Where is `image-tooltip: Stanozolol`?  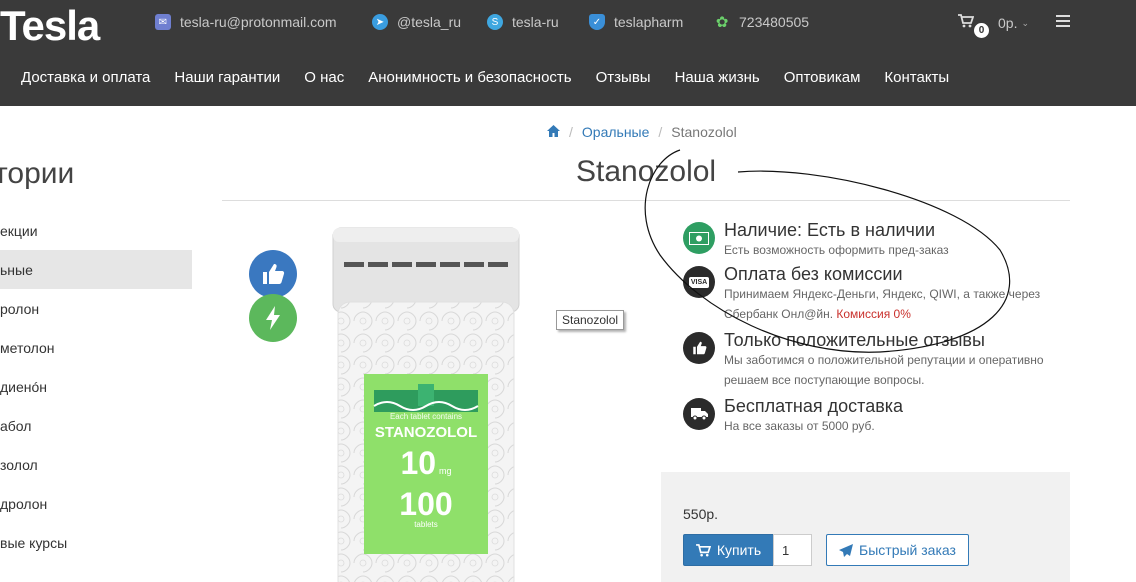
image-tooltip: Stanozolol is located at coordinates (590, 320).